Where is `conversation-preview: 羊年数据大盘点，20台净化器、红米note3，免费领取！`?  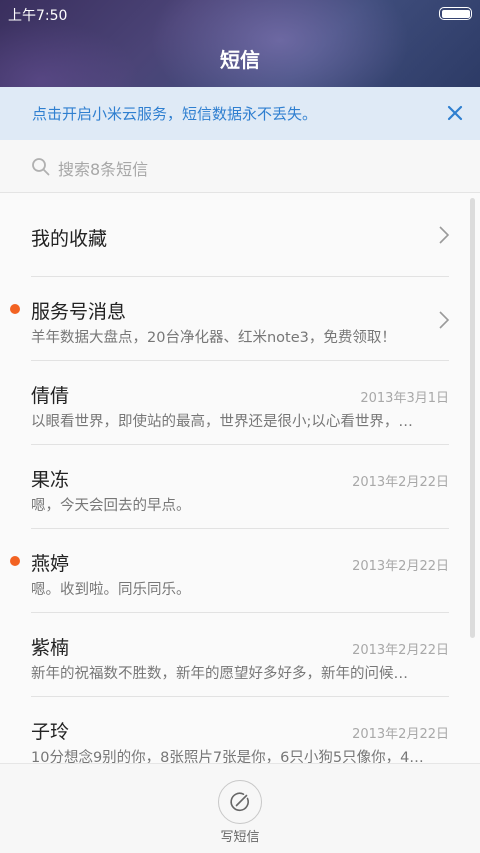 conversation-preview: 羊年数据大盘点，20台净化器、红米note3，免费领取！ is located at coordinates (213, 338).